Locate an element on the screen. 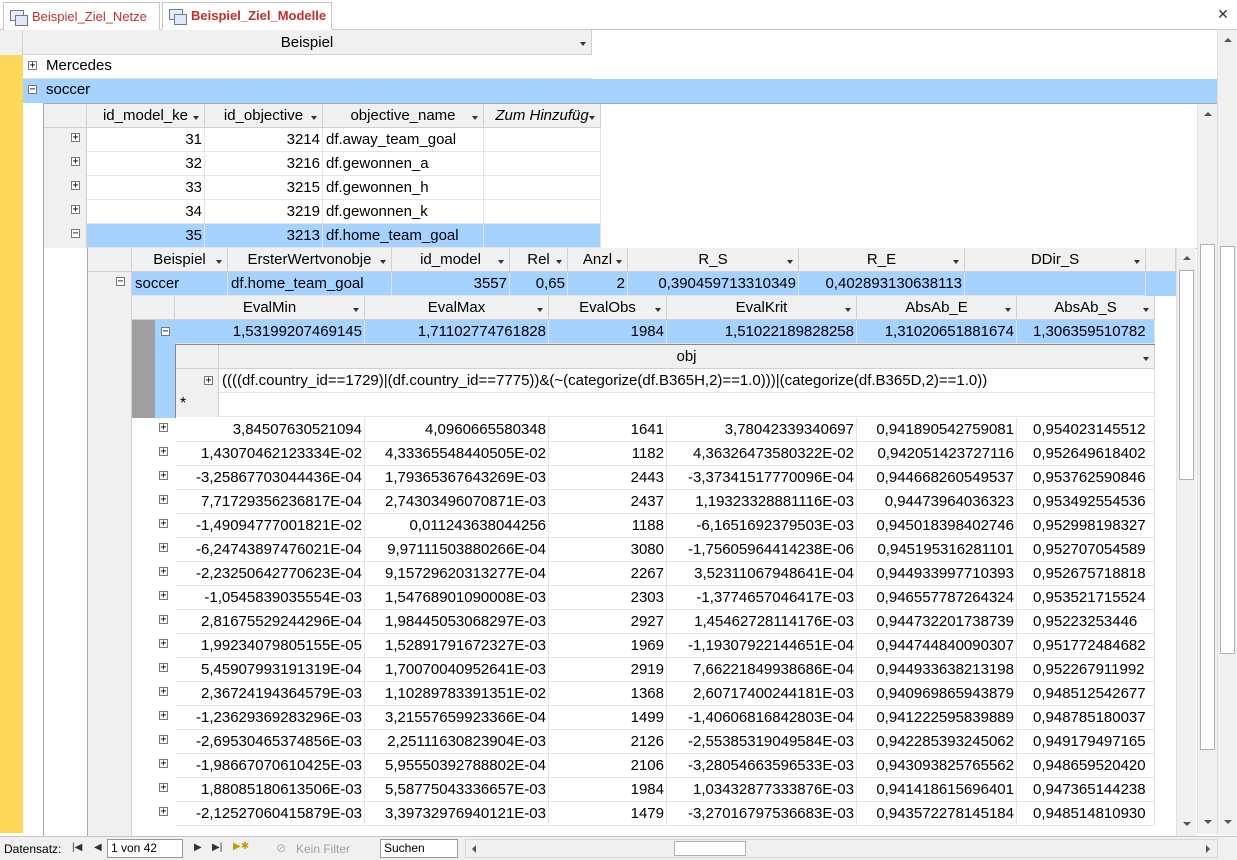  cell-objective-name: df.gewonnen_a is located at coordinates (403, 164).